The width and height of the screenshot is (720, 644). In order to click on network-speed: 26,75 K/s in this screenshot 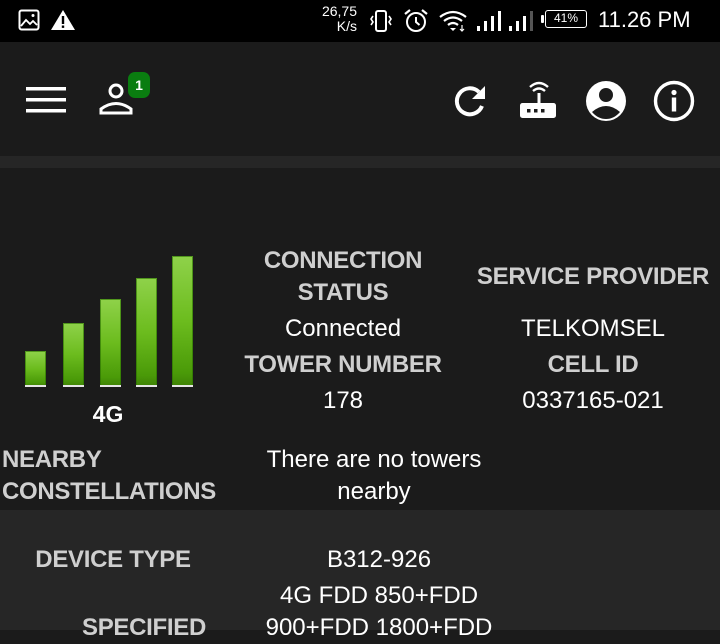, I will do `click(335, 19)`.